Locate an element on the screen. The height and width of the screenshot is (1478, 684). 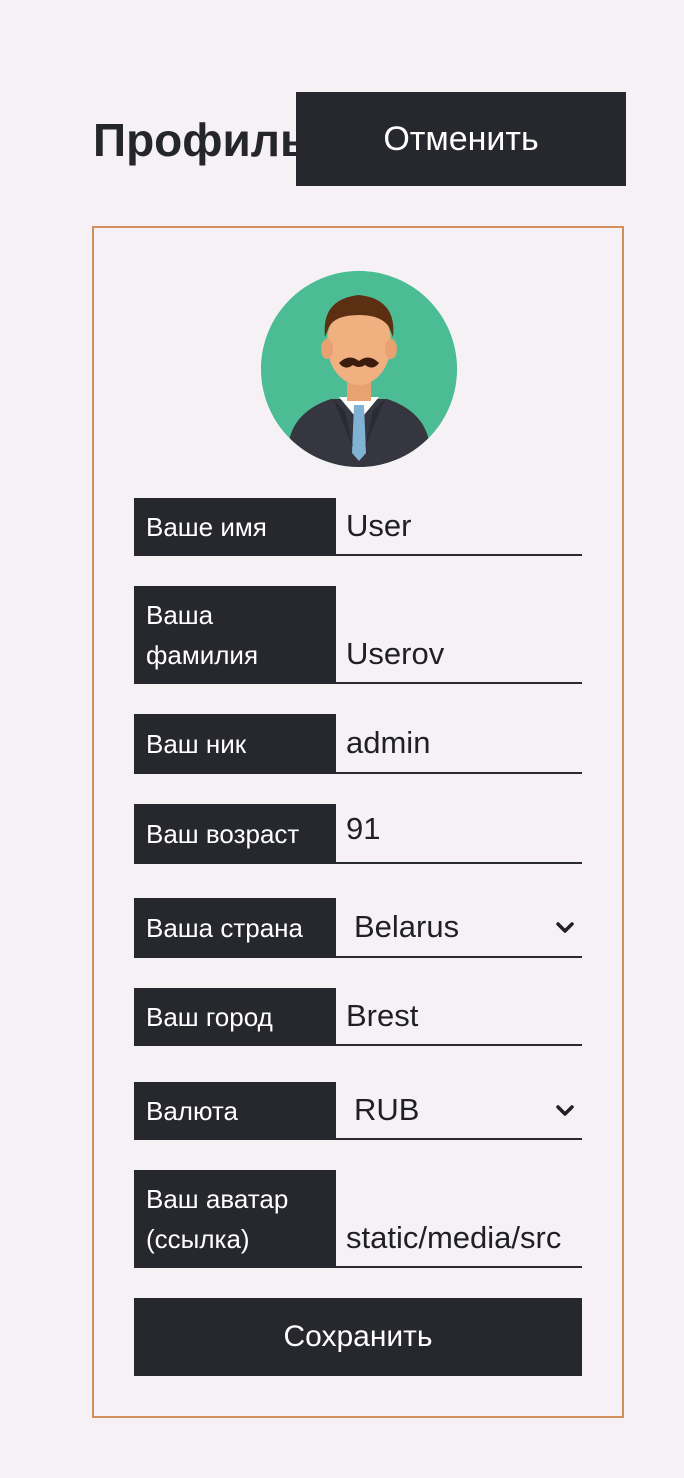
avatar-illustration is located at coordinates (359, 369).